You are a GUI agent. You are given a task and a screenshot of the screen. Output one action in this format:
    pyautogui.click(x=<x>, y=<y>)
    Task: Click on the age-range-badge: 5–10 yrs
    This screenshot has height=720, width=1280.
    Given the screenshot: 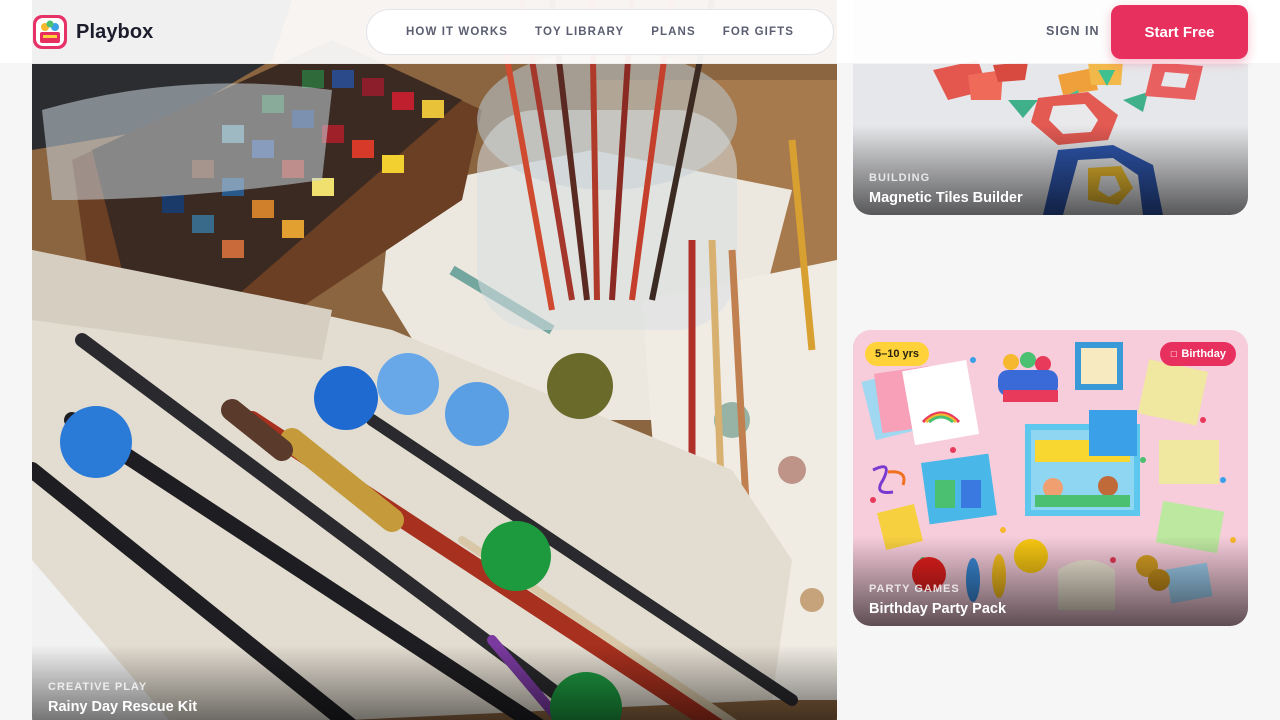 What is the action you would take?
    pyautogui.click(x=897, y=354)
    